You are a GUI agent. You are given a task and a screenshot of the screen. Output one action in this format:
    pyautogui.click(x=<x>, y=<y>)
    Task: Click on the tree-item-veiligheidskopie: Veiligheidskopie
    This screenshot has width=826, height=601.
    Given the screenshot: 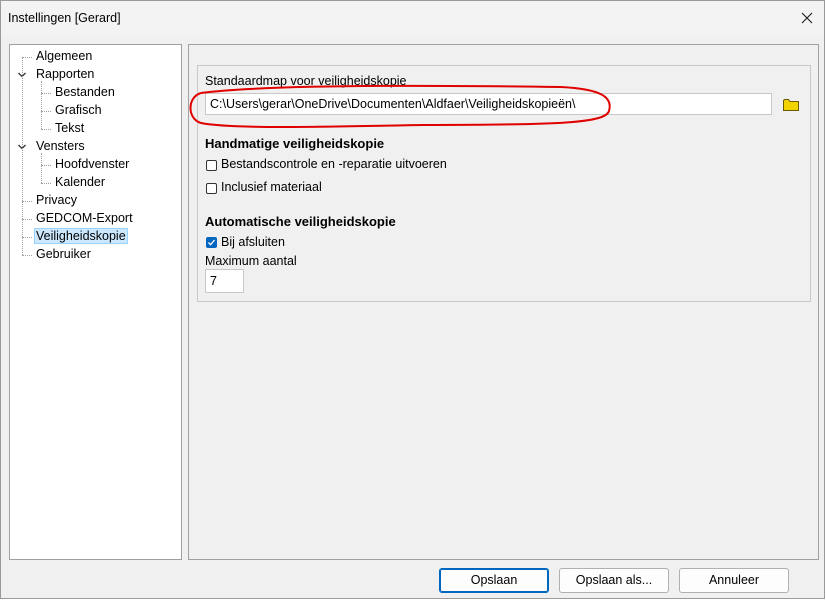 What is the action you would take?
    pyautogui.click(x=81, y=236)
    